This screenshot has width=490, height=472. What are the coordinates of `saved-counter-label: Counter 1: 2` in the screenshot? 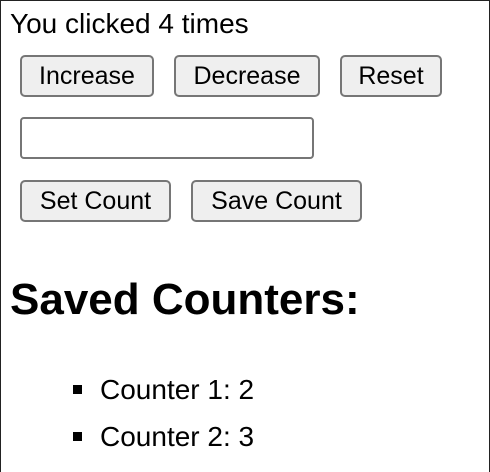 It's located at (177, 389).